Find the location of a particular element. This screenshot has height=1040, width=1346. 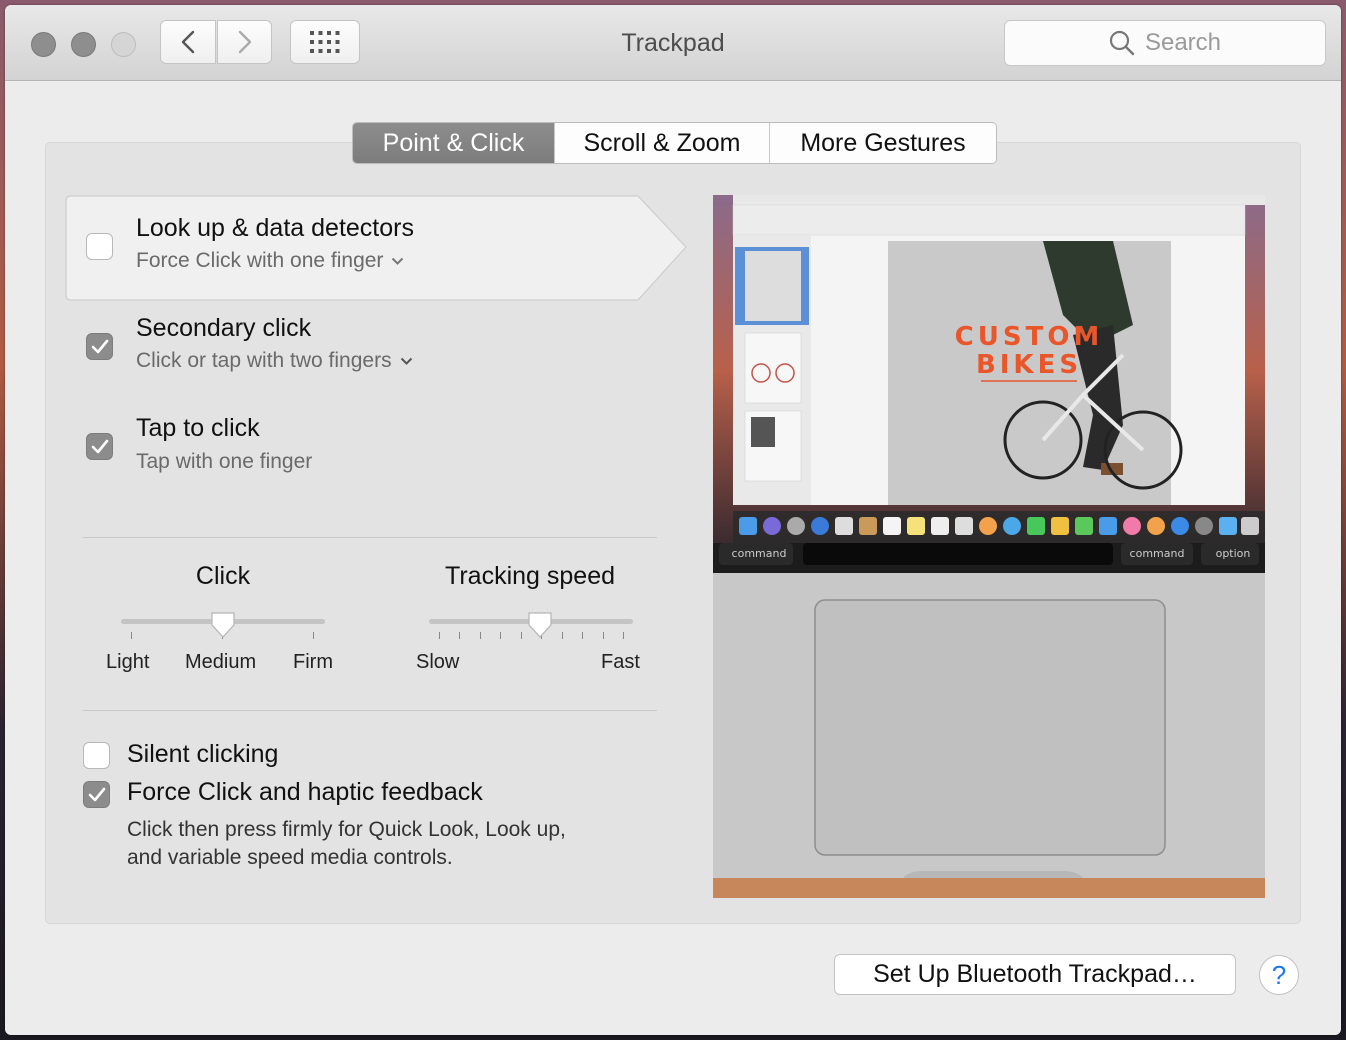

lookup-title: Look up & data detectors is located at coordinates (275, 228).